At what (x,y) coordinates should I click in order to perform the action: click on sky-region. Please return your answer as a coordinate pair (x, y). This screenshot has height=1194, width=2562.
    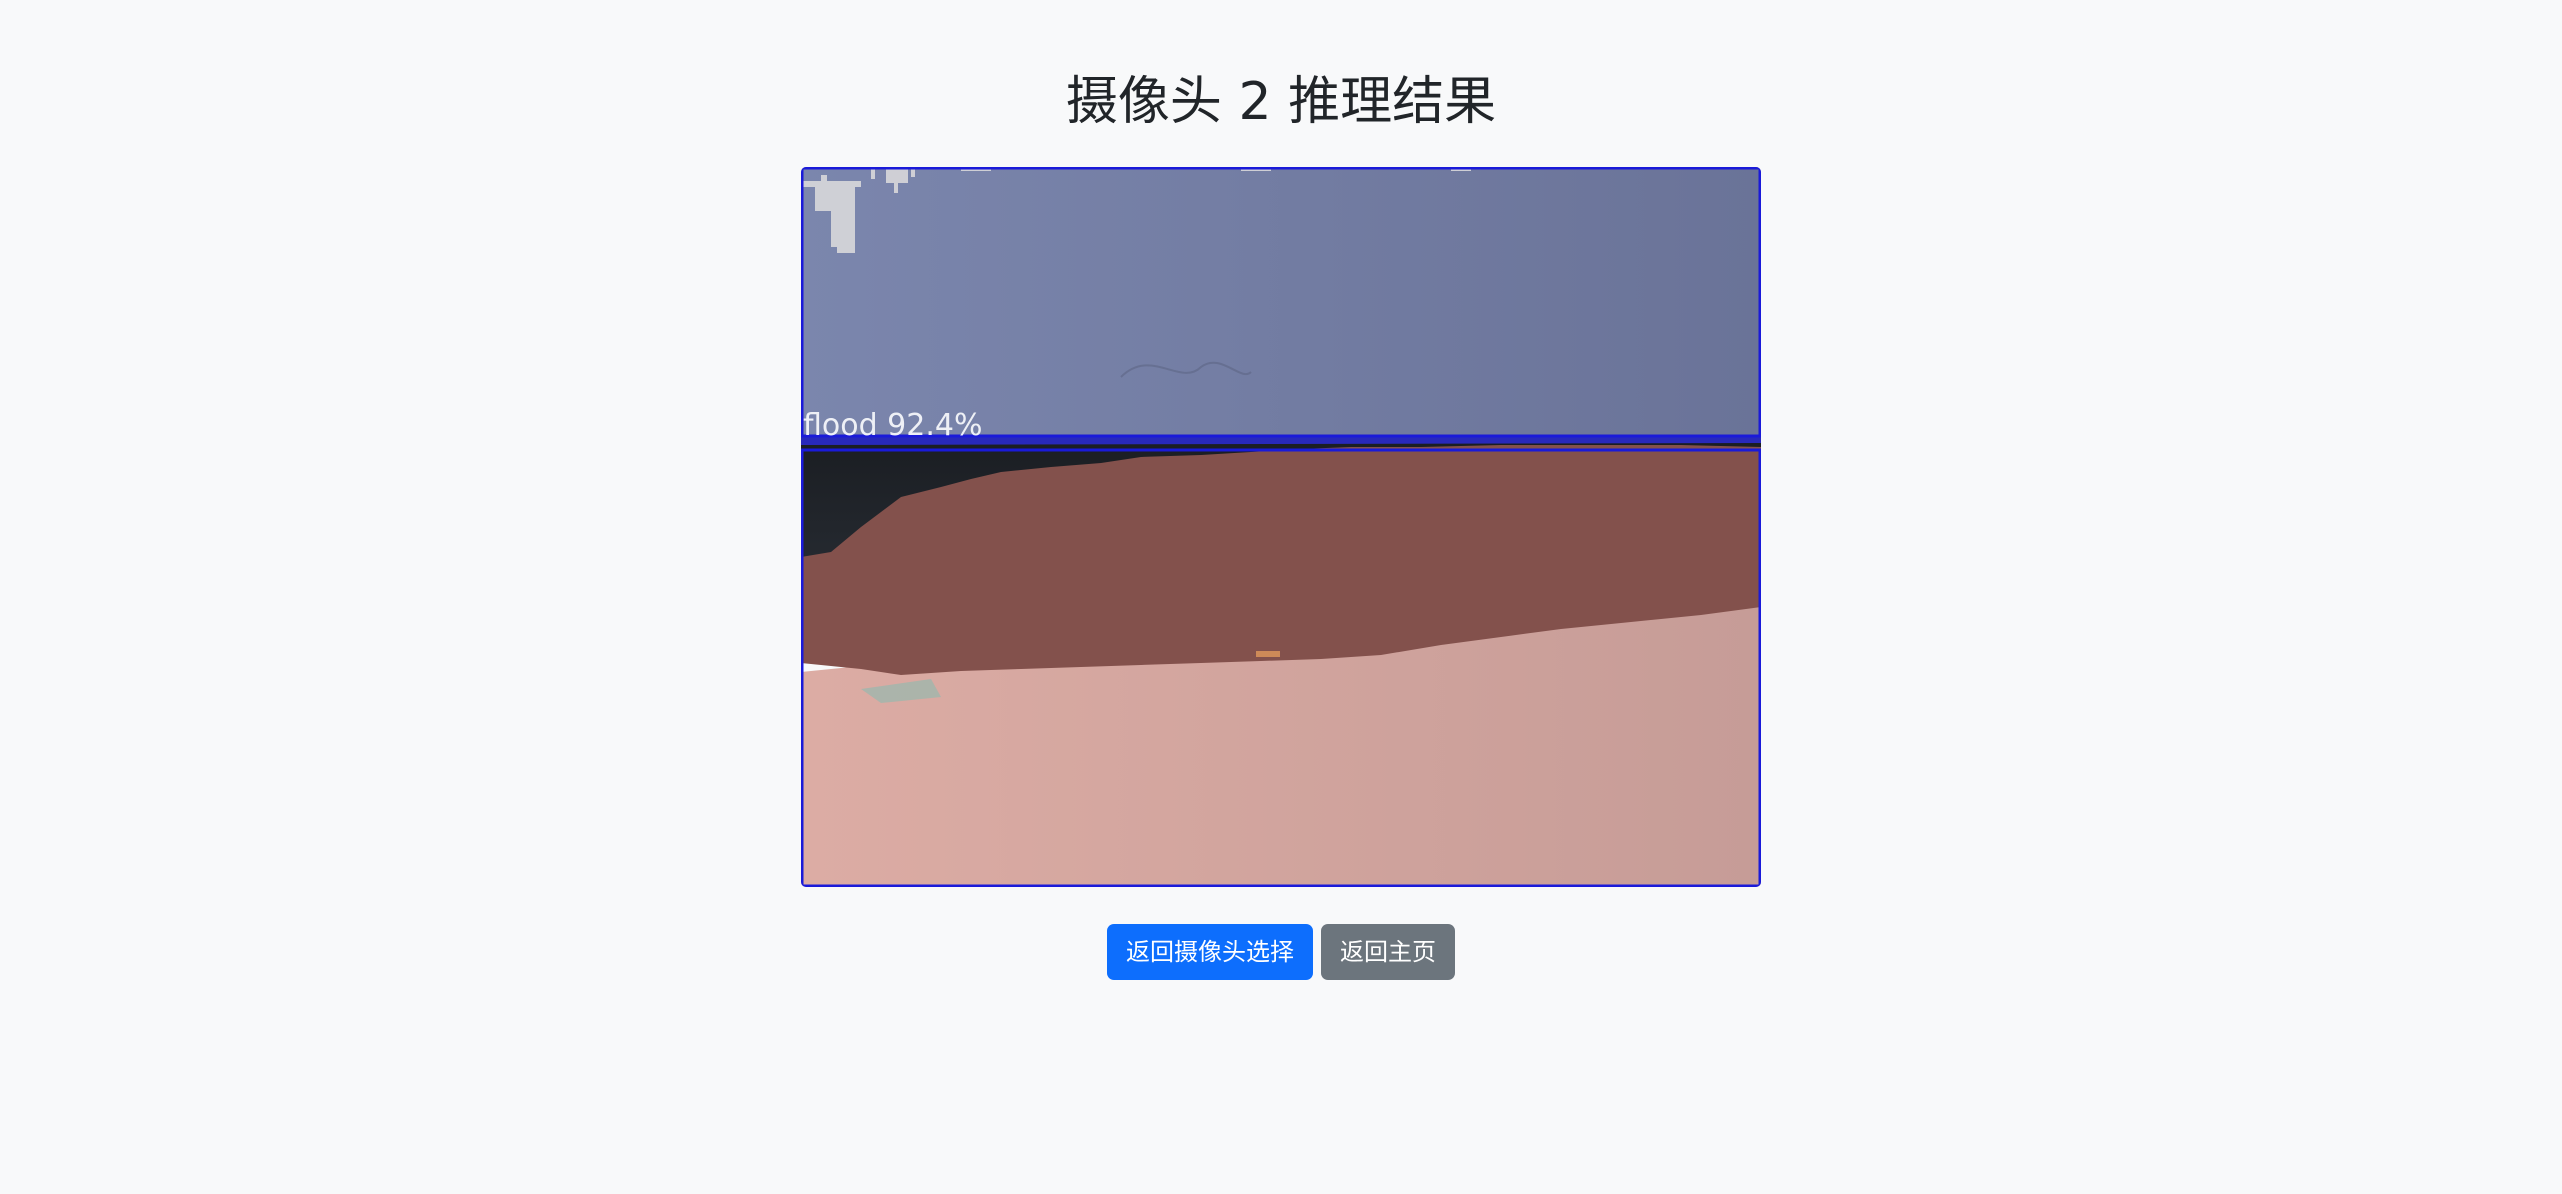
    Looking at the image, I should click on (1281, 302).